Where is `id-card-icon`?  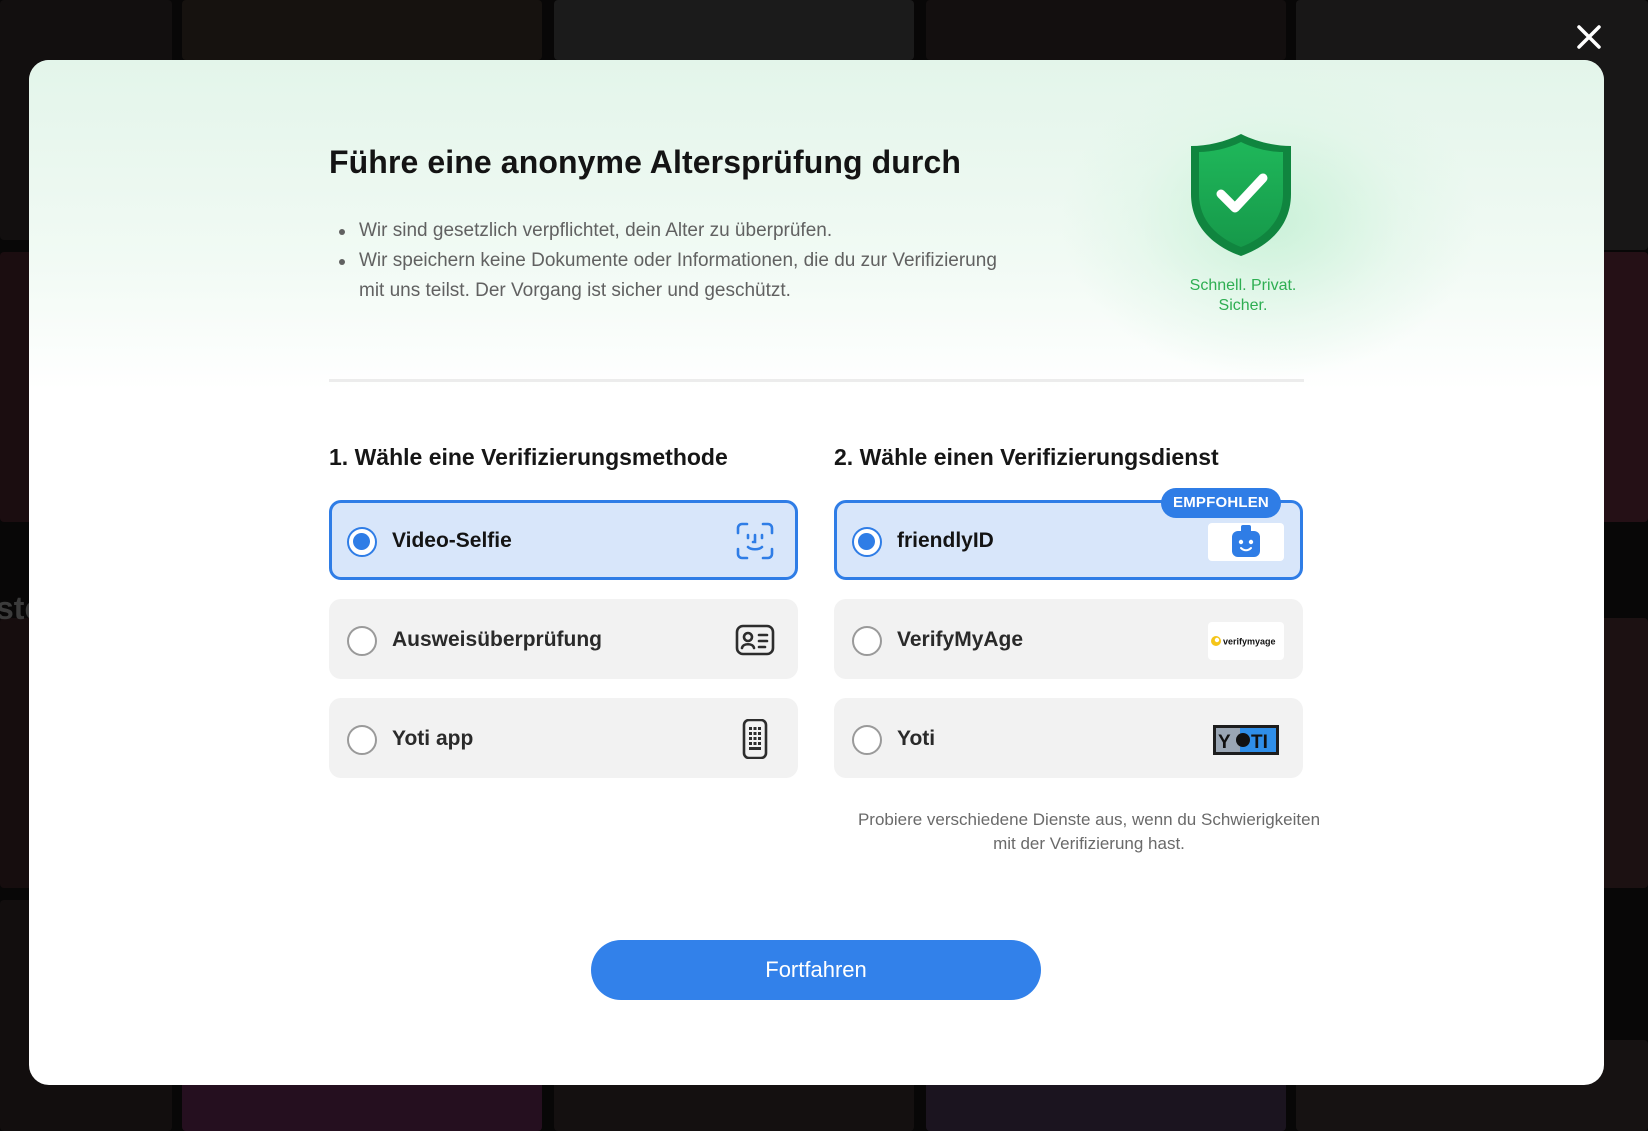 id-card-icon is located at coordinates (755, 640).